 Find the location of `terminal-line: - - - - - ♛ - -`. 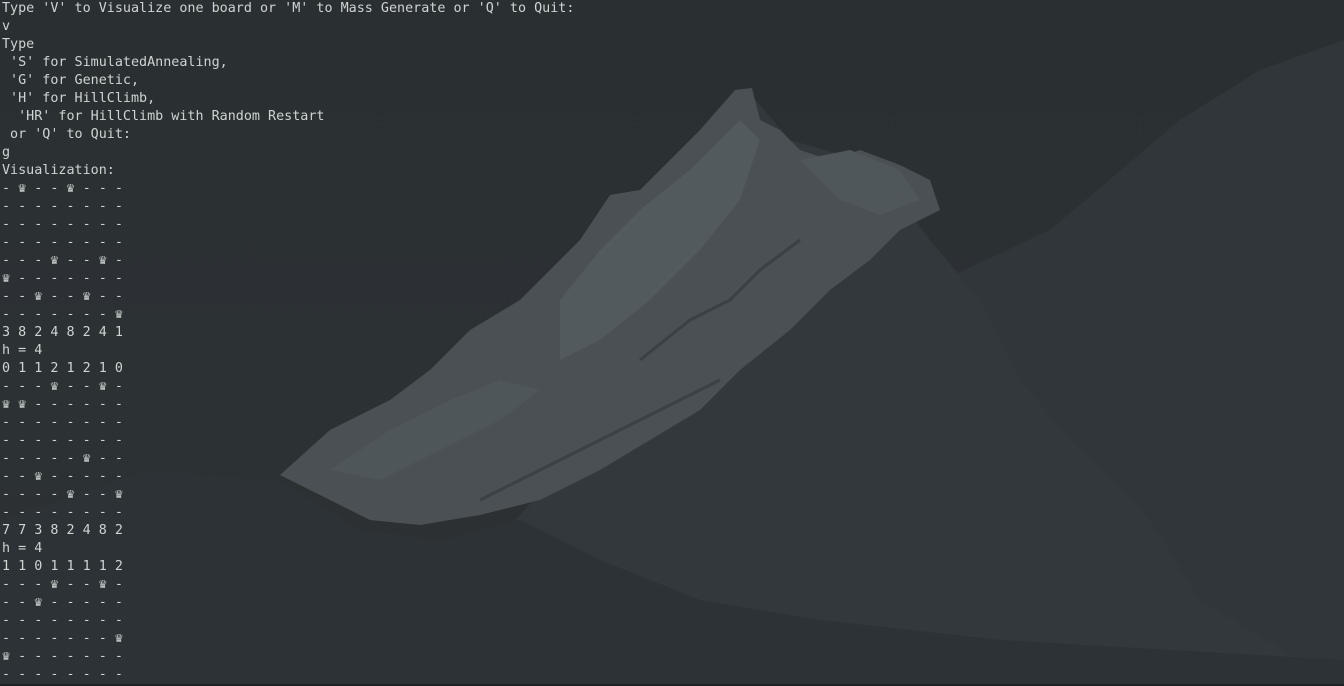

terminal-line: - - - - - ♛ - - is located at coordinates (62, 458).